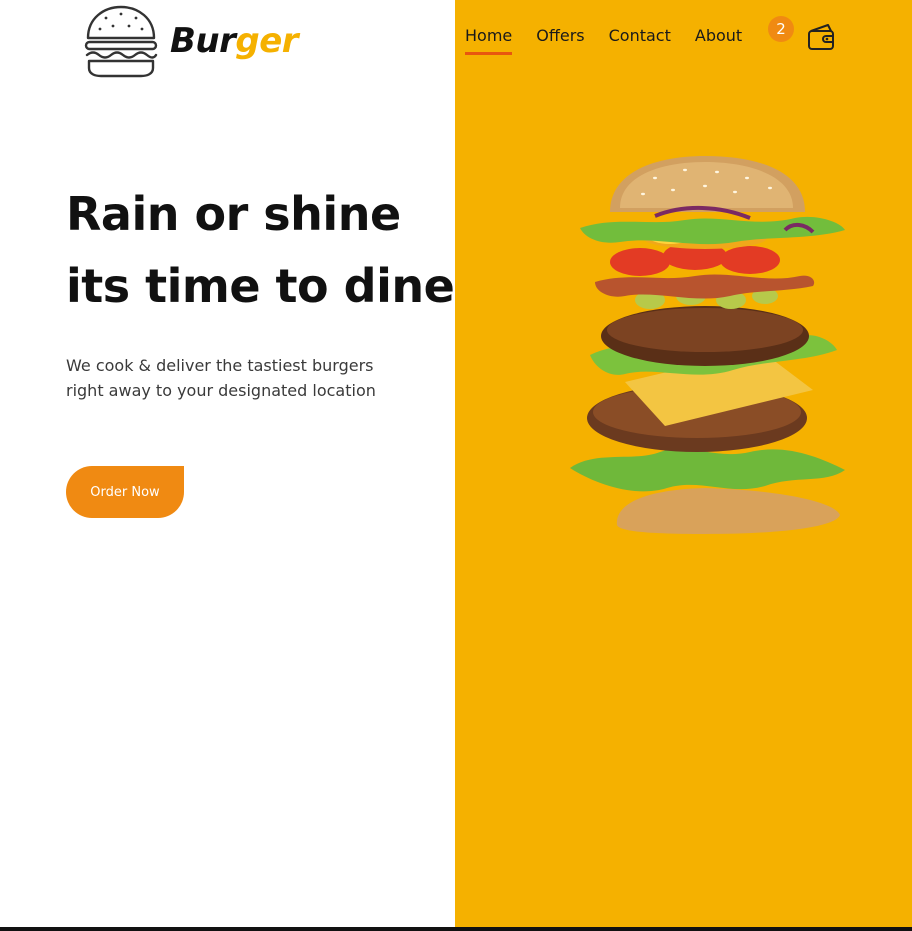  Describe the element at coordinates (822, 37) in the screenshot. I see `wallet-icon` at that location.